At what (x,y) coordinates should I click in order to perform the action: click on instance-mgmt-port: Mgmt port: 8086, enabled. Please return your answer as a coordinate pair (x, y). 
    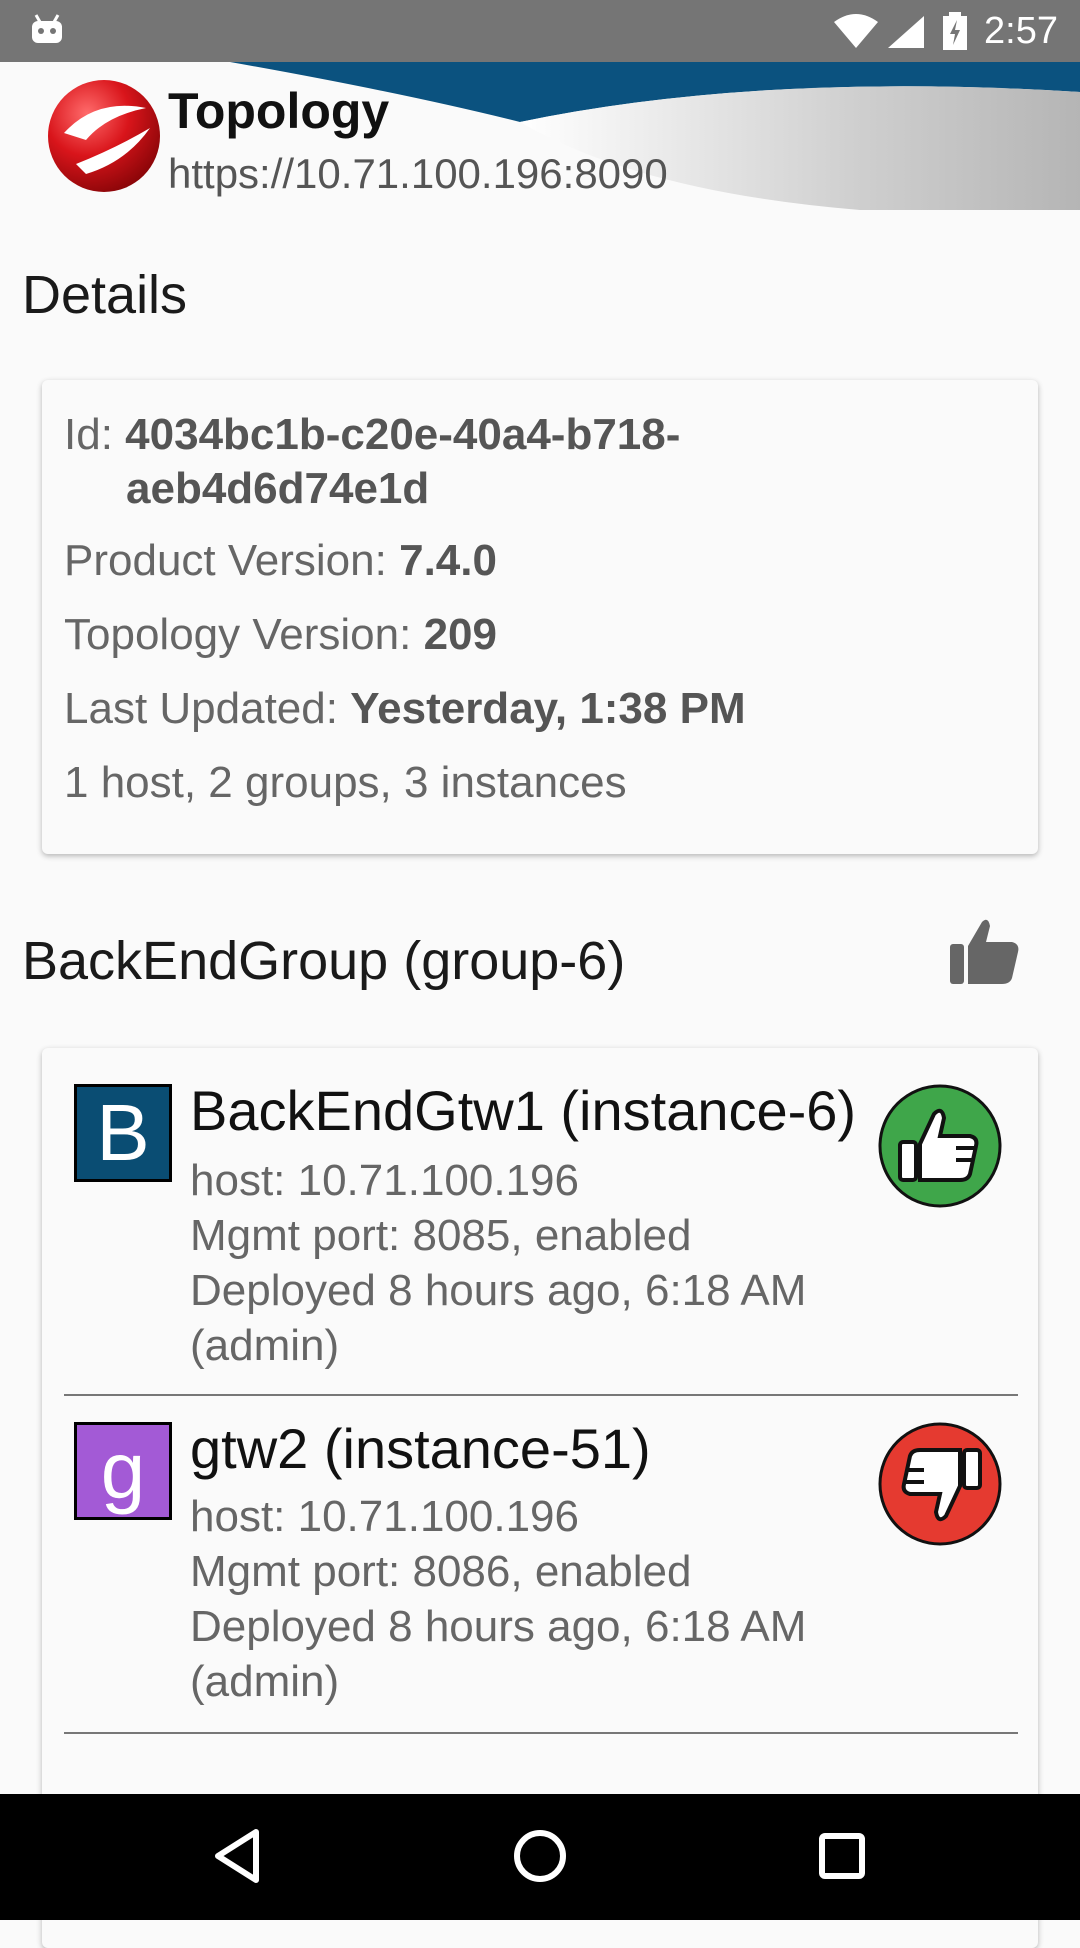
    Looking at the image, I should click on (441, 1571).